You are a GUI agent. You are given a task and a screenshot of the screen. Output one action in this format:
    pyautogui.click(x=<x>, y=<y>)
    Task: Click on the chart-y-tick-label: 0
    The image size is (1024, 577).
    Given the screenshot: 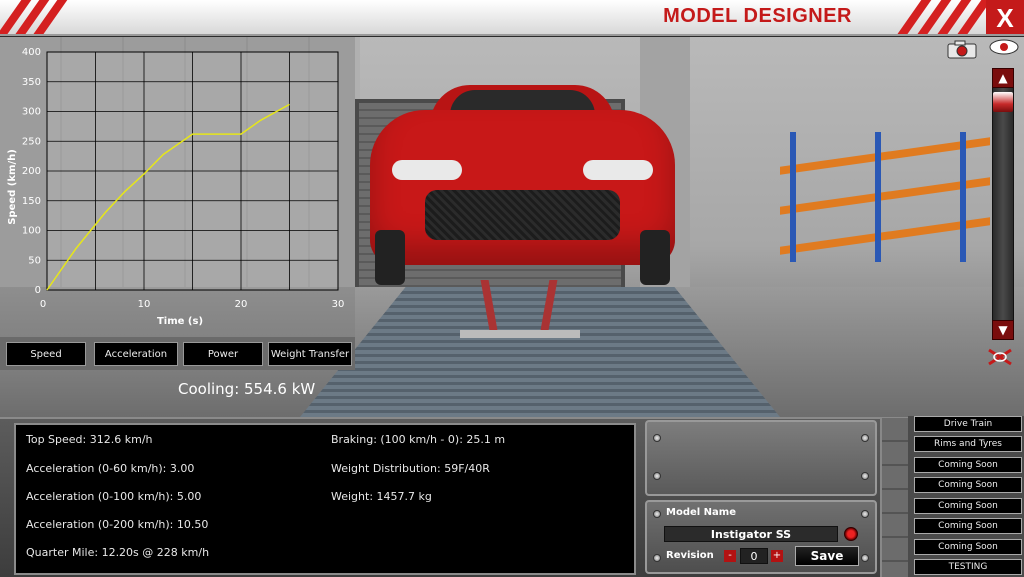 What is the action you would take?
    pyautogui.click(x=38, y=290)
    